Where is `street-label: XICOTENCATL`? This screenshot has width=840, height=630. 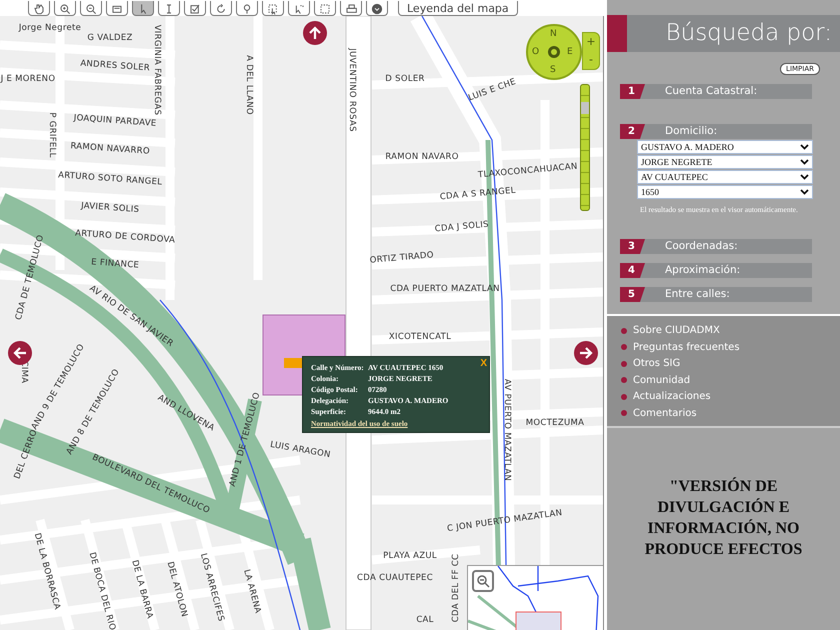 street-label: XICOTENCATL is located at coordinates (420, 337).